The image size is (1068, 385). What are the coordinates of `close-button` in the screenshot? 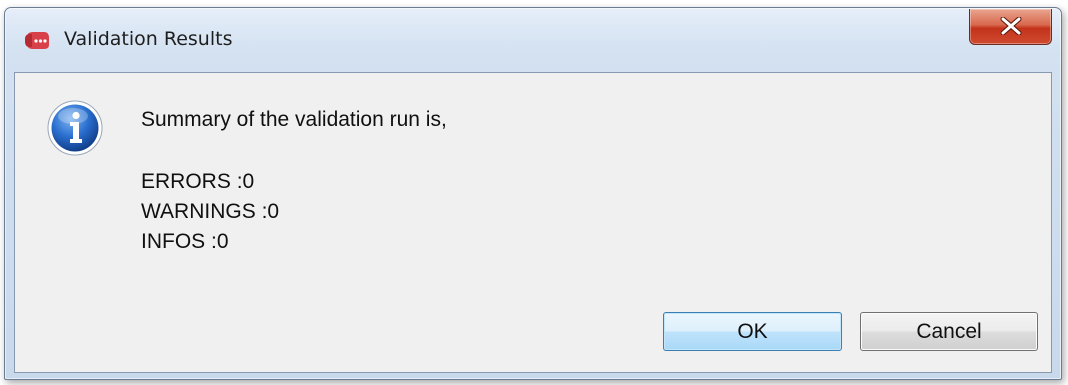 It's located at (1010, 27).